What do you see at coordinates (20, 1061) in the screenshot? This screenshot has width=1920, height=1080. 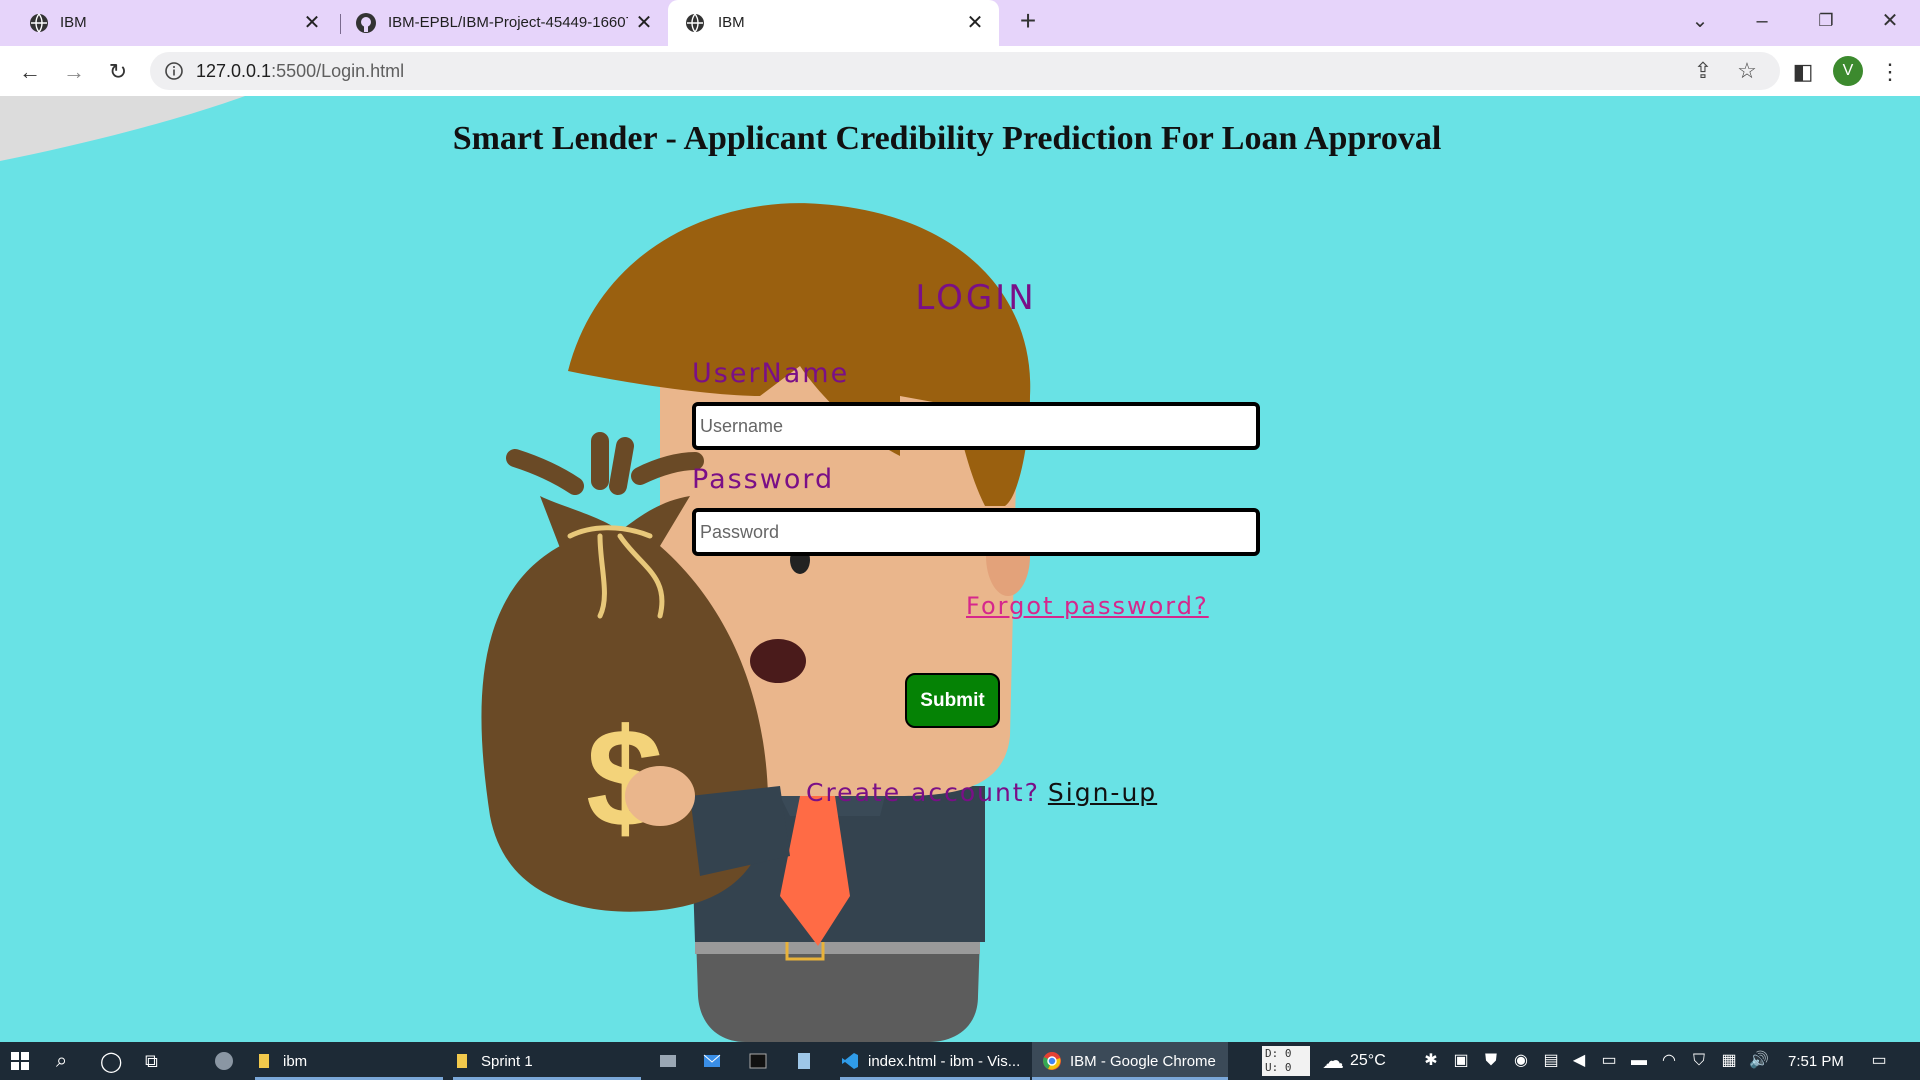 I see `windows-logo-icon` at bounding box center [20, 1061].